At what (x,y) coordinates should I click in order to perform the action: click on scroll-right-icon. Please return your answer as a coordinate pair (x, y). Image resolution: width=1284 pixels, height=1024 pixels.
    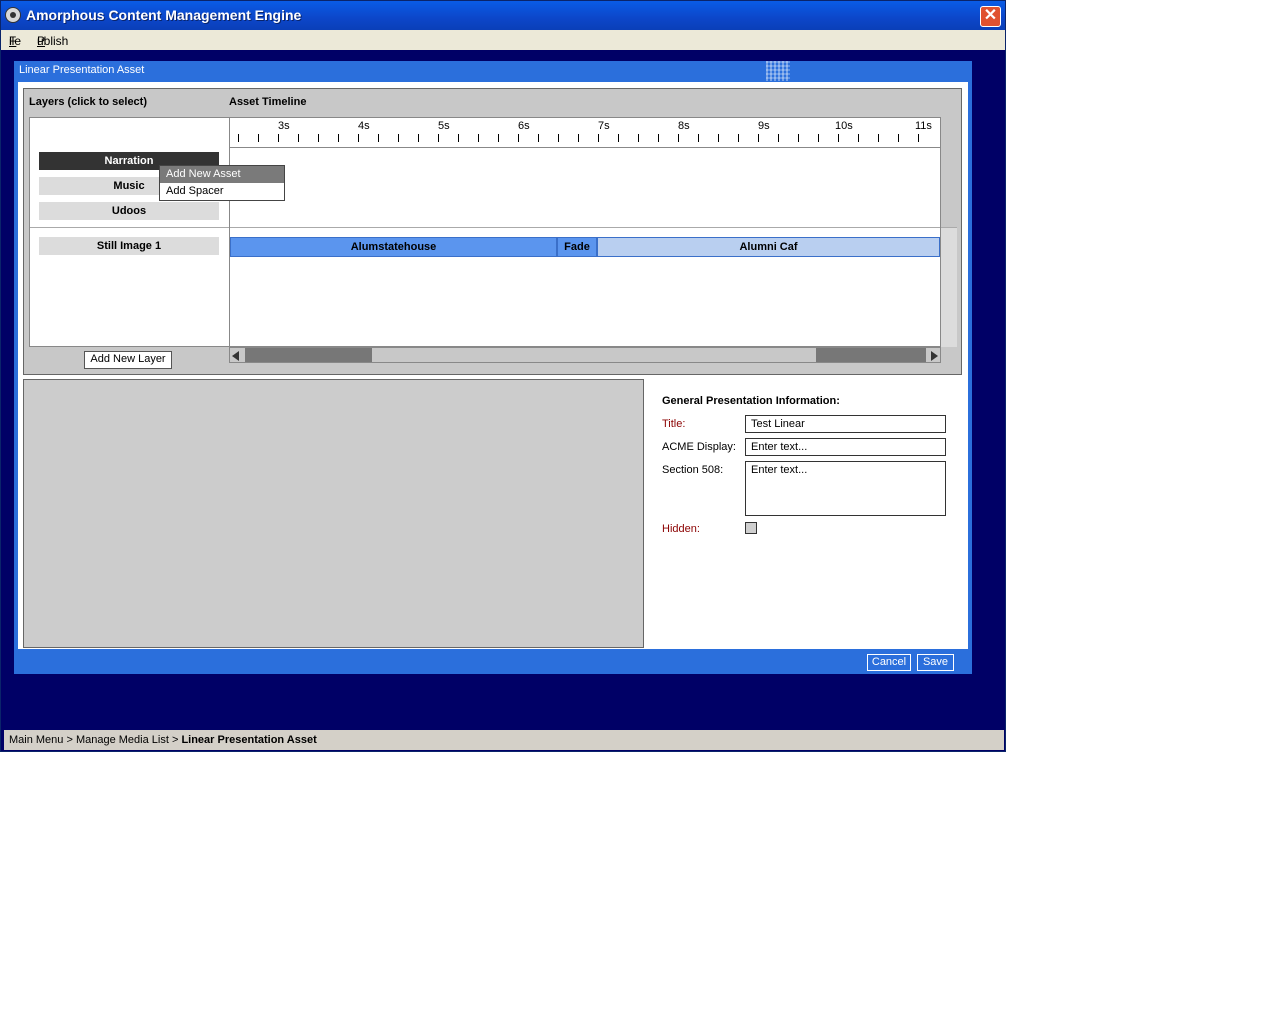
    Looking at the image, I should click on (934, 356).